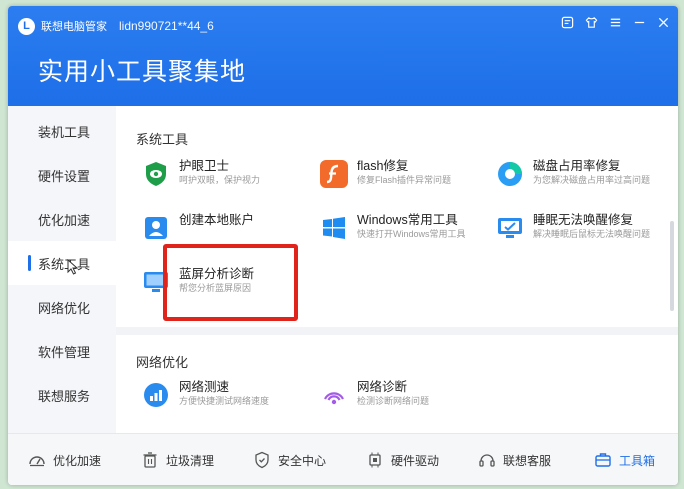  I want to click on account-name: lidn990721**44_6, so click(166, 26).